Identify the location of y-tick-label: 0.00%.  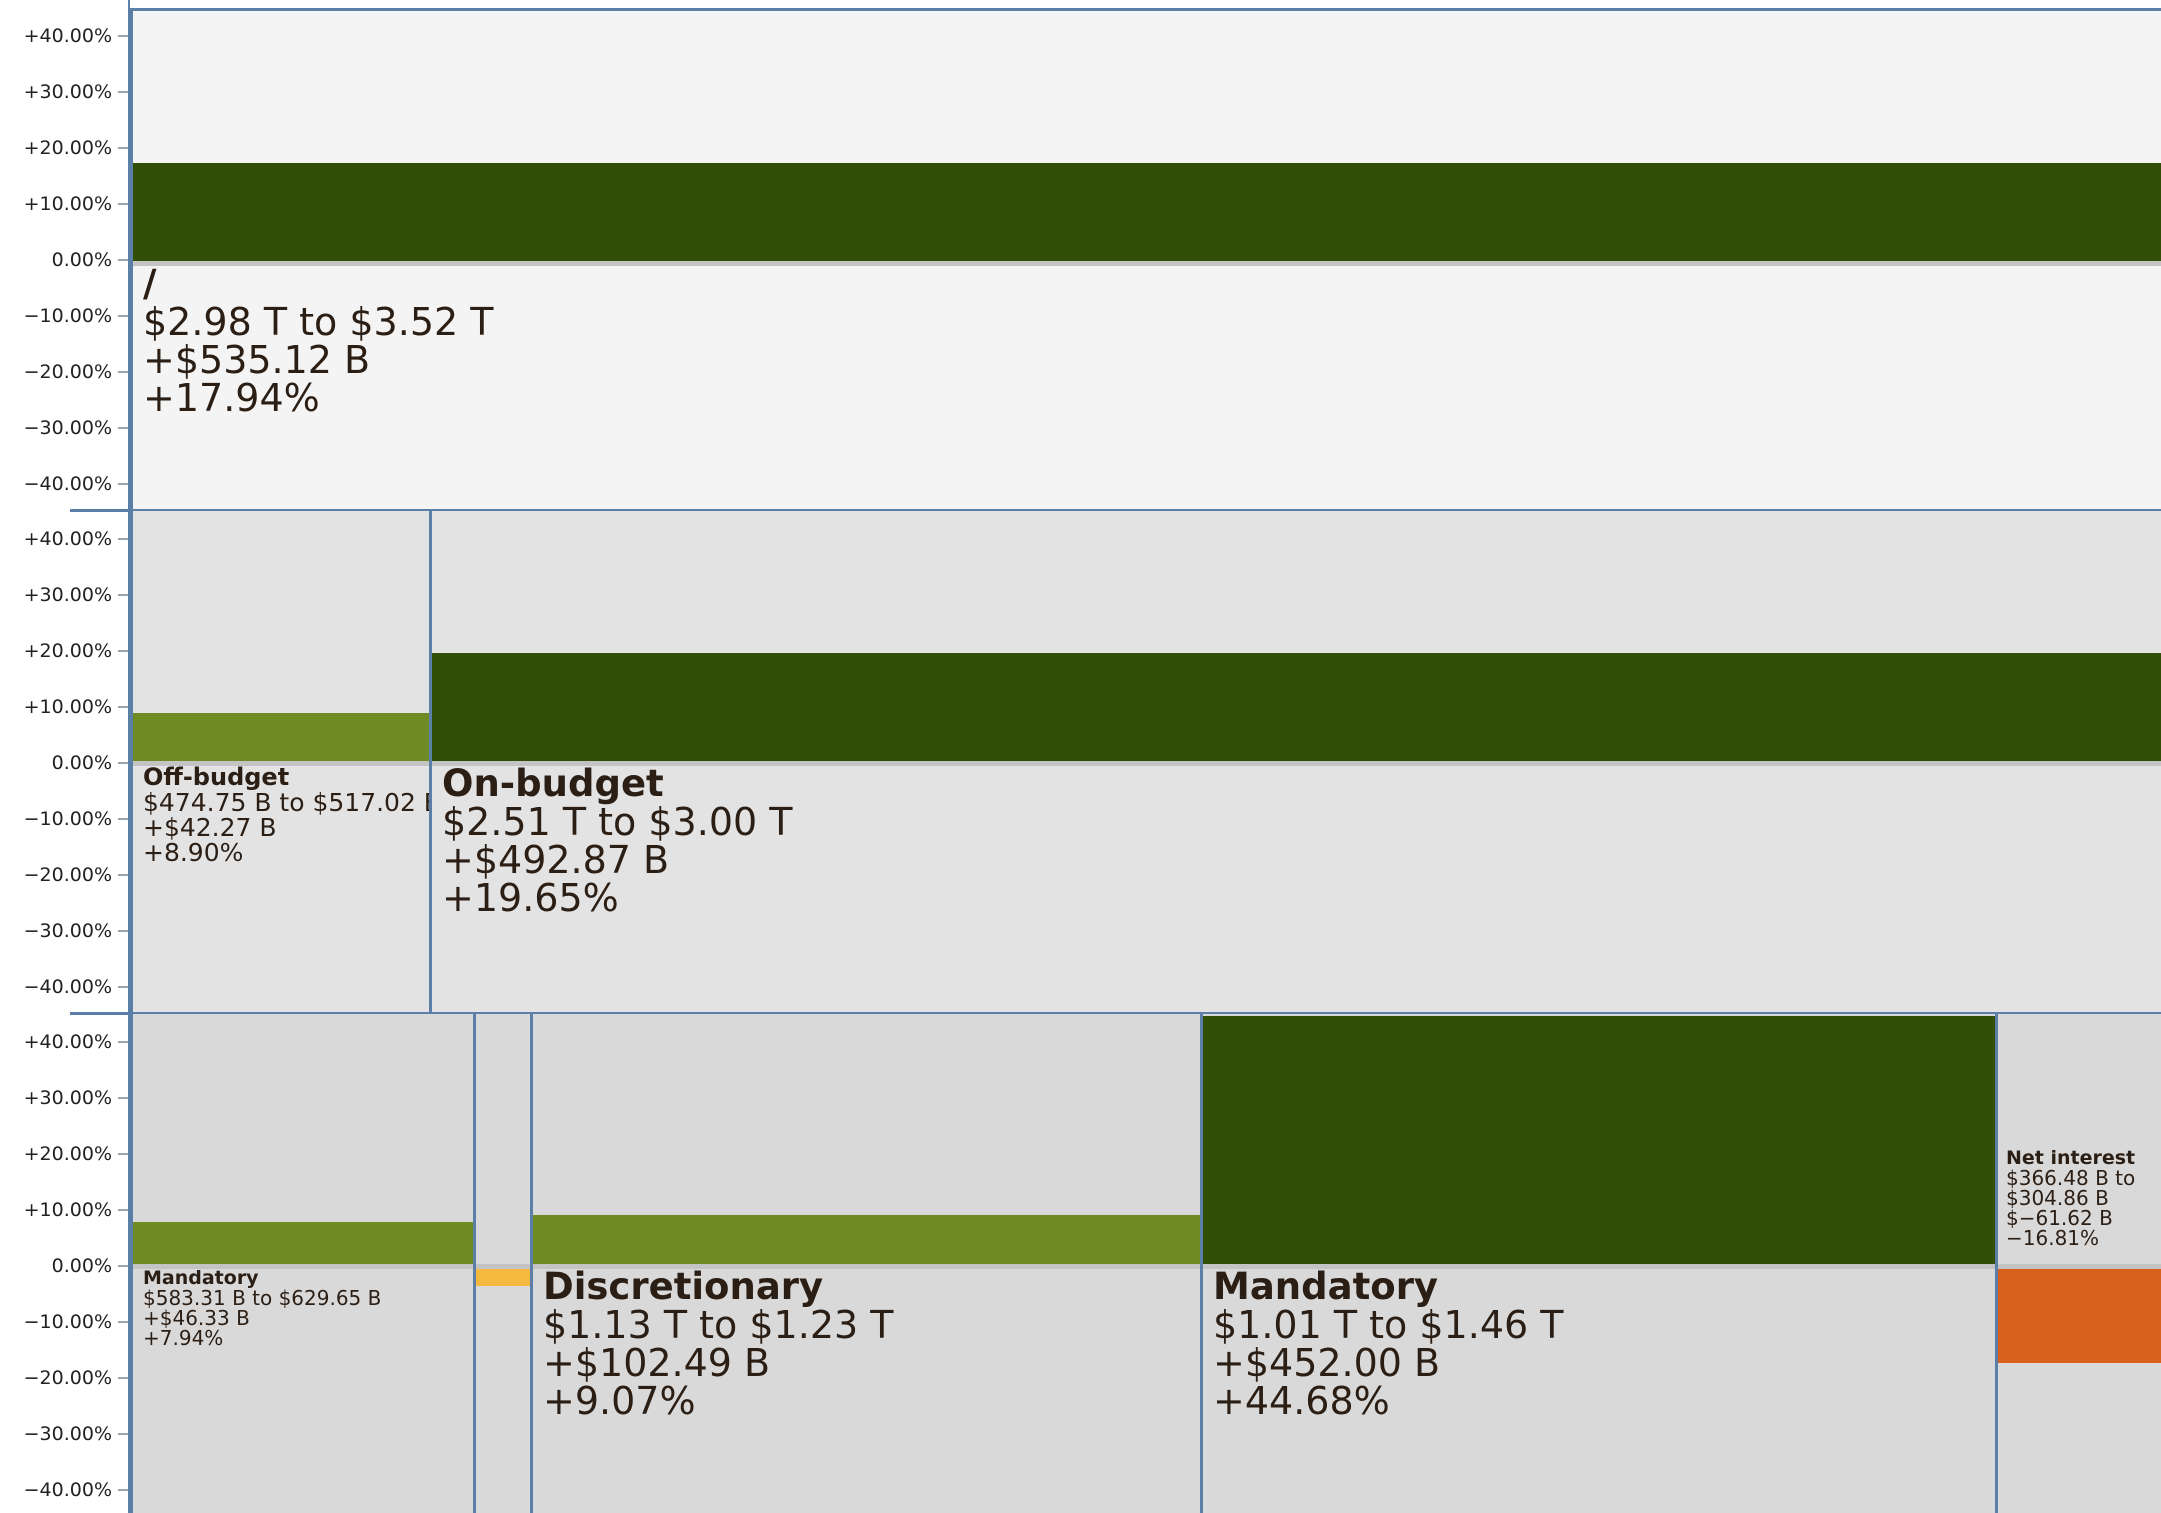
(81, 260).